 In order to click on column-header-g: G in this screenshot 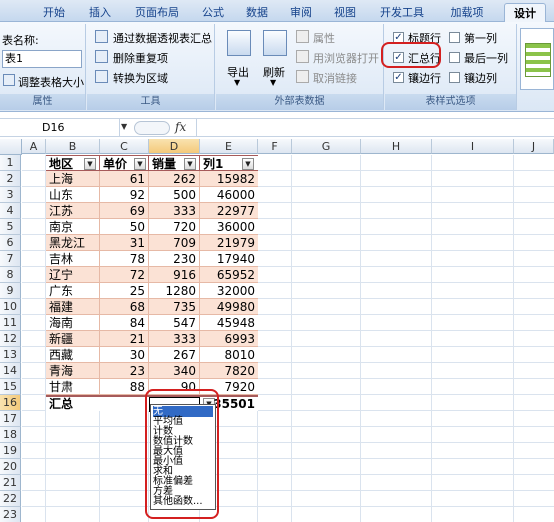, I will do `click(326, 146)`.